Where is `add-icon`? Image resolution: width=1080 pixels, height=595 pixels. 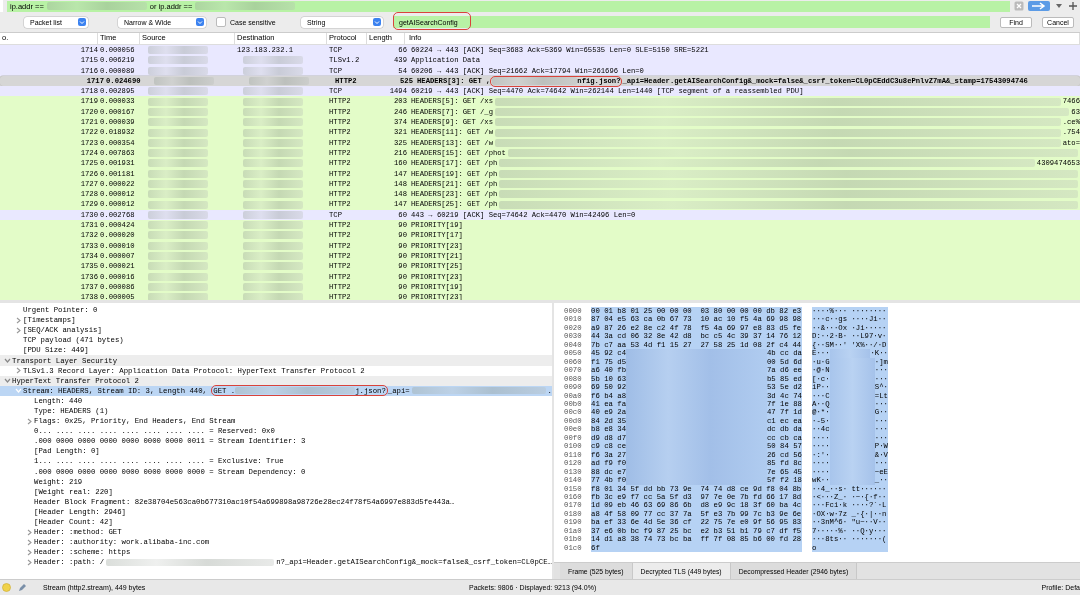
add-icon is located at coordinates (1073, 6).